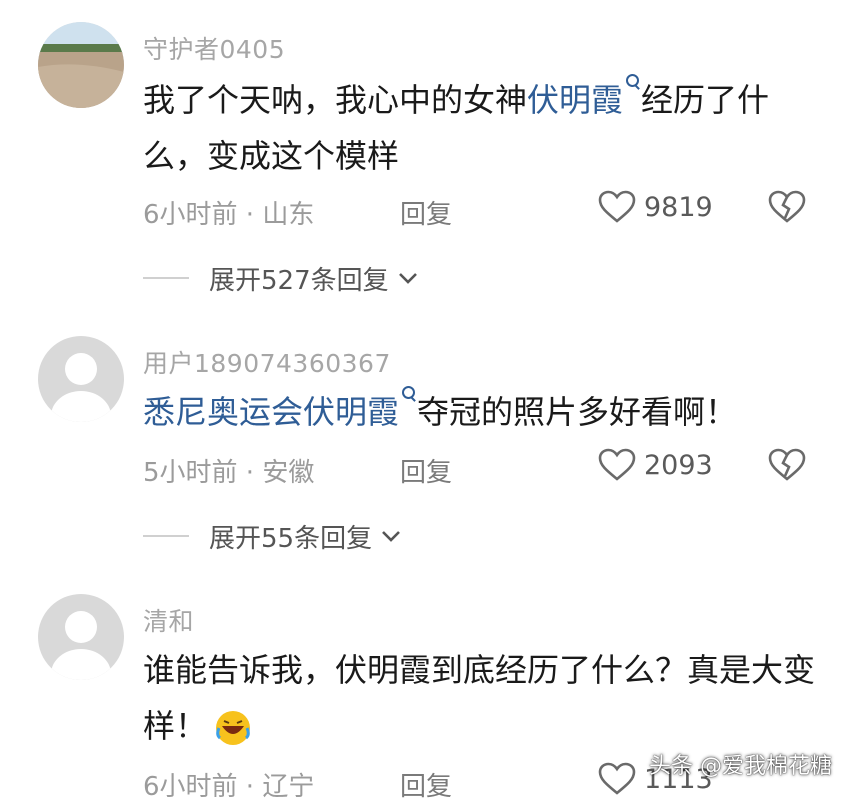 The width and height of the screenshot is (850, 805). Describe the element at coordinates (335, 100) in the screenshot. I see `comment-text-part: 我了个天呐，我心中的女神` at that location.